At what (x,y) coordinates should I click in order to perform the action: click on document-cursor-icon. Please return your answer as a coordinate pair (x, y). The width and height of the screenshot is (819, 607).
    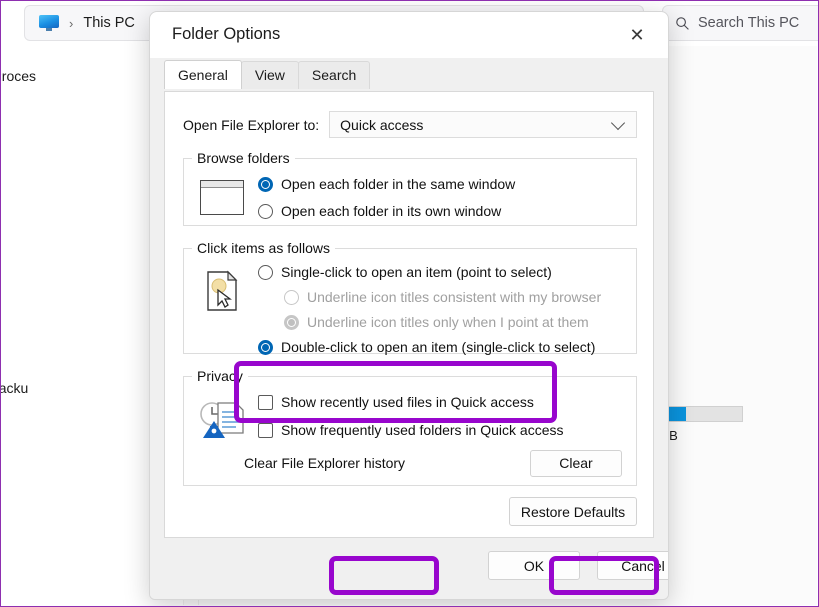
    Looking at the image, I should click on (223, 291).